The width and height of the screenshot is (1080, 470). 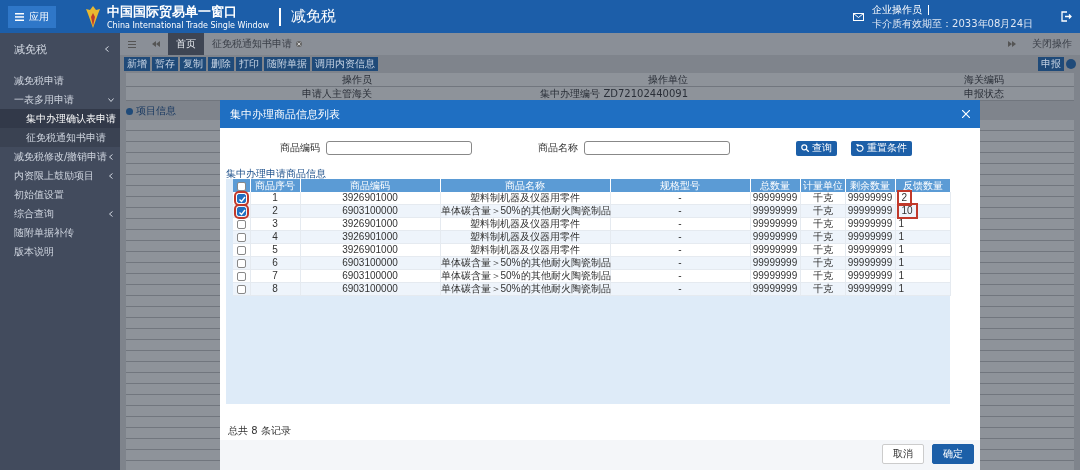 I want to click on search-icon, so click(x=805, y=148).